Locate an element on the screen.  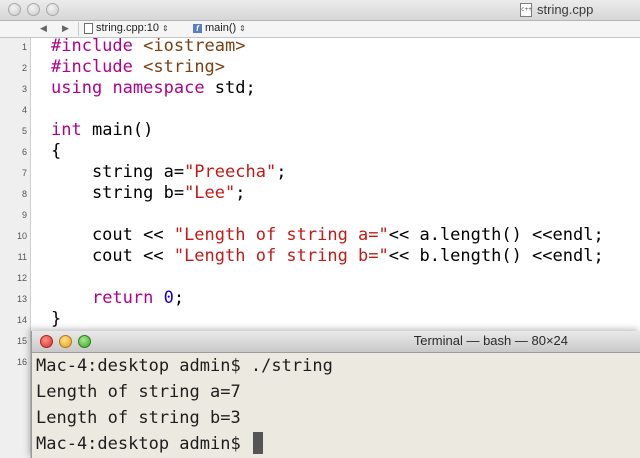
code-line: } is located at coordinates (56, 319).